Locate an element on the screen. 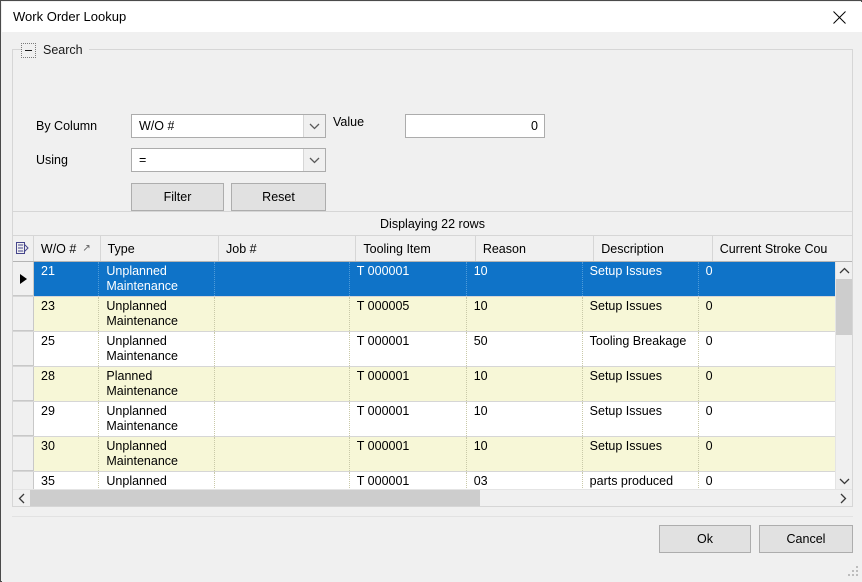 The width and height of the screenshot is (862, 582). cell-wo: 25 is located at coordinates (67, 349).